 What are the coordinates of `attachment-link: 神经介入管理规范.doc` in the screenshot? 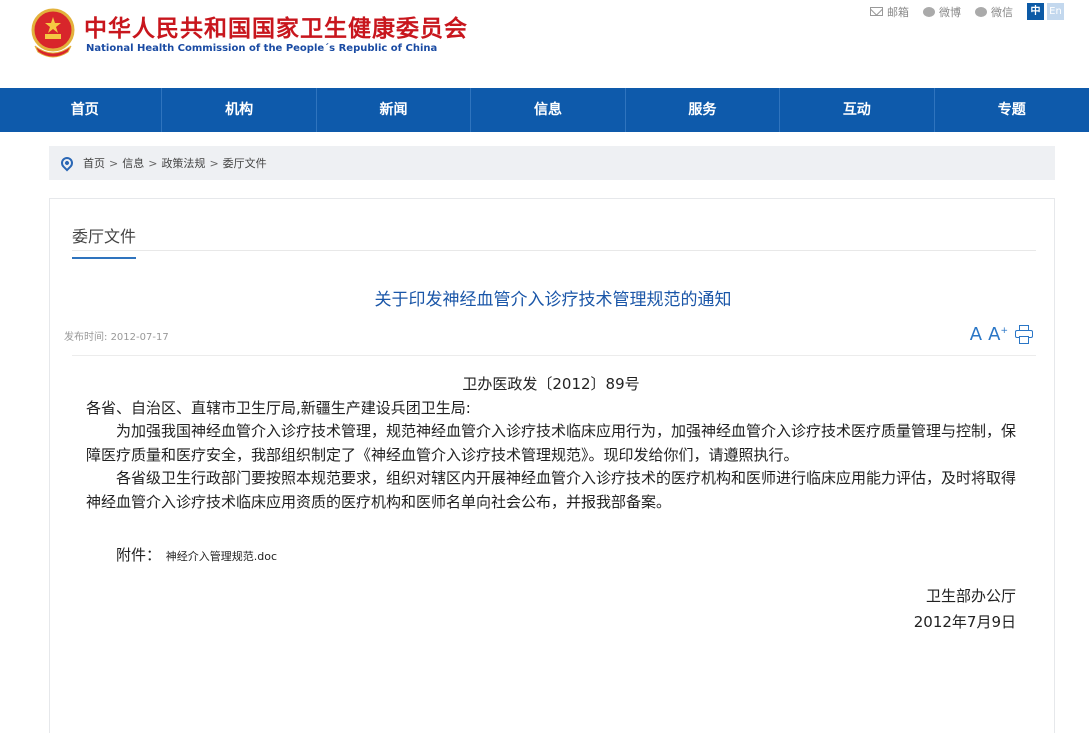 It's located at (221, 556).